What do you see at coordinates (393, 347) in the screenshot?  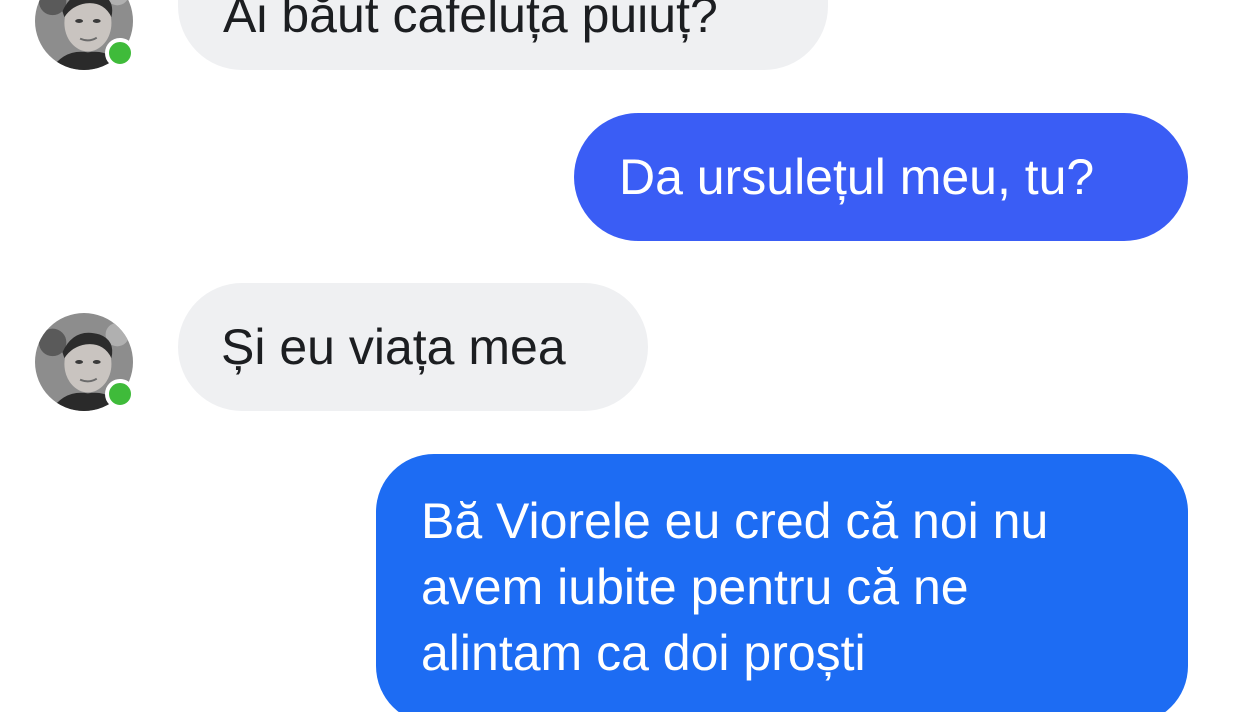 I see `message-text: Și eu viața mea` at bounding box center [393, 347].